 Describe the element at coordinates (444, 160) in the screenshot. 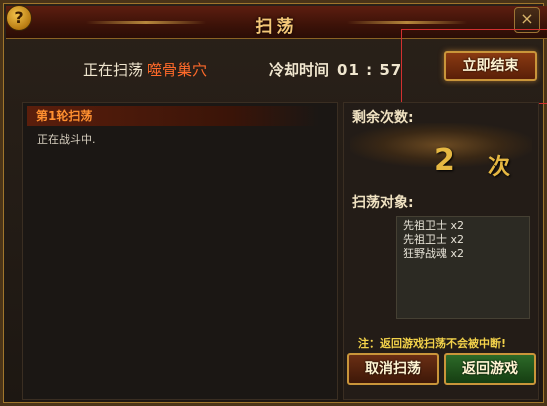

I see `remaining-count: 2` at that location.